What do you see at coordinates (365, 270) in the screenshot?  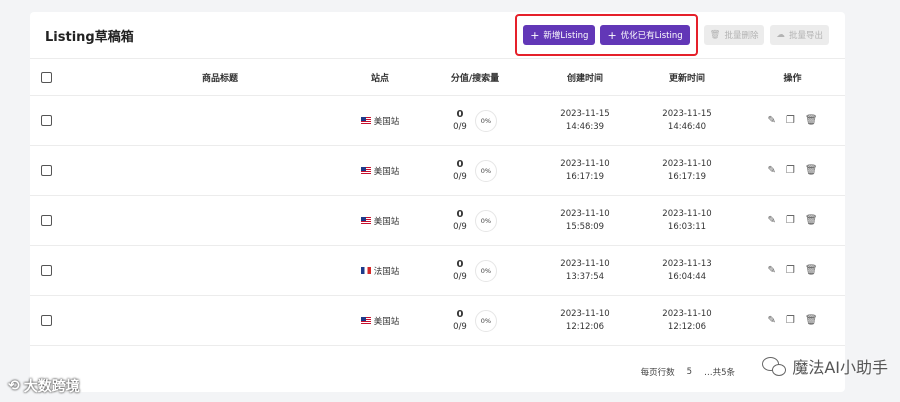 I see `flag-fr-icon` at bounding box center [365, 270].